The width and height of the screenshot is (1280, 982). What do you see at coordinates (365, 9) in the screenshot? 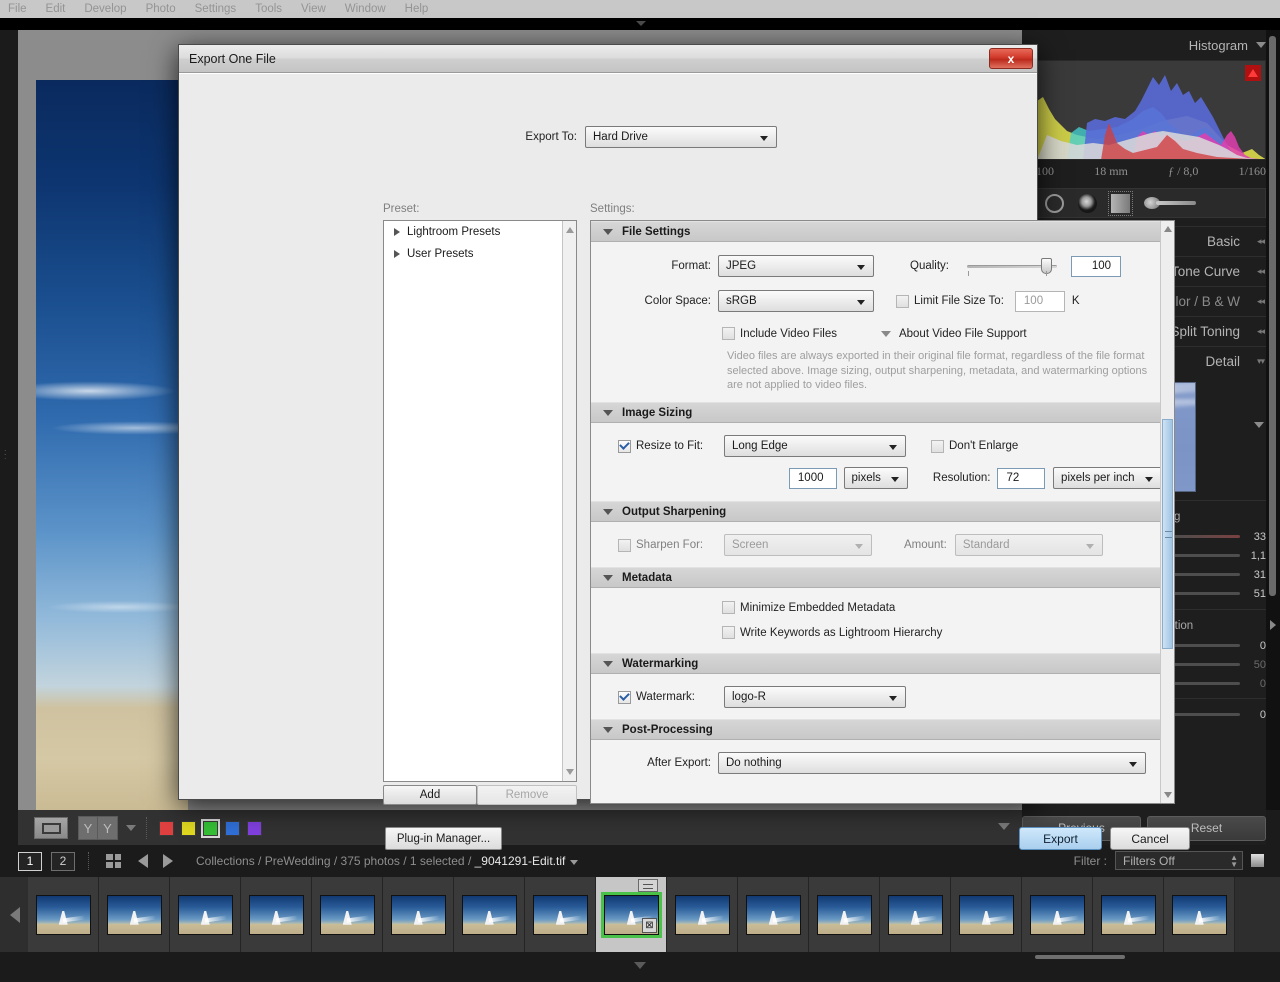
I see `menu-window: Window` at bounding box center [365, 9].